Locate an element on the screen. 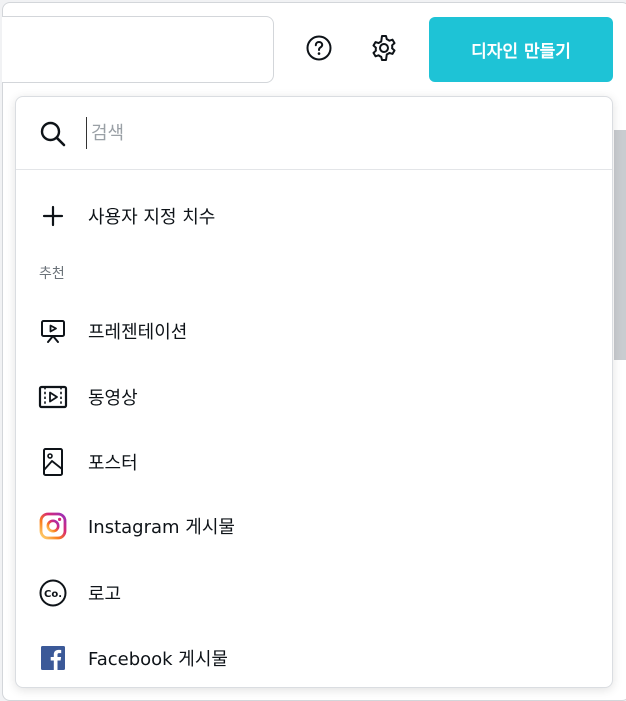 Image resolution: width=626 pixels, height=701 pixels. help-circle-icon is located at coordinates (319, 48).